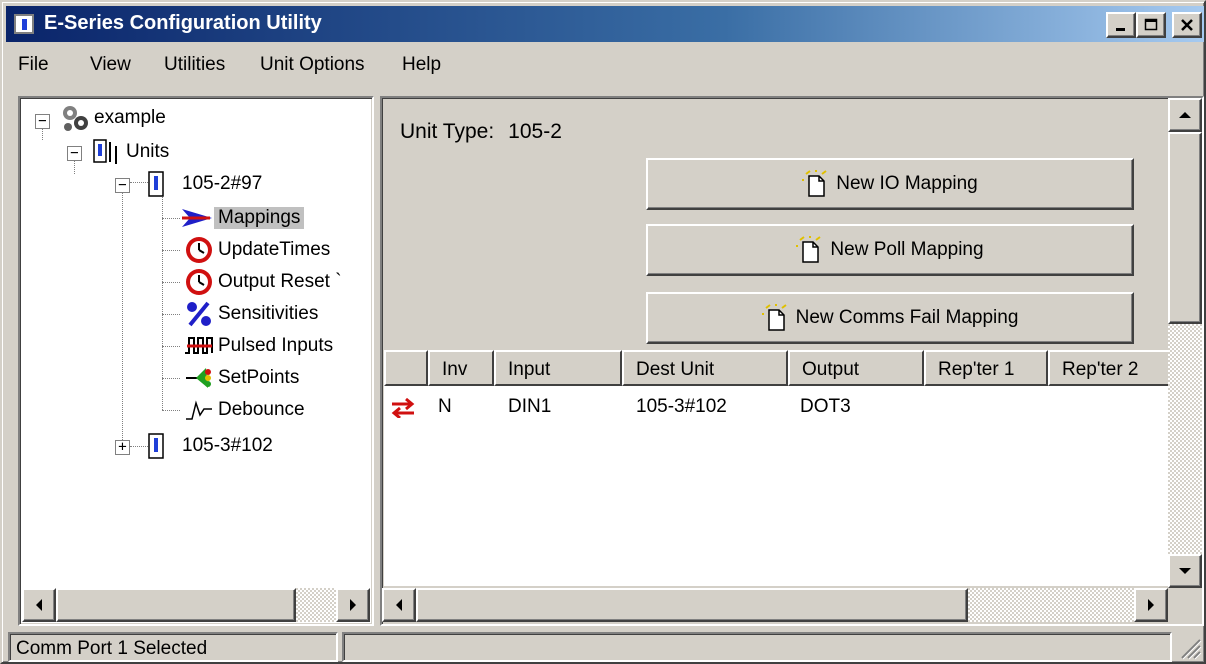  I want to click on status-secondary, so click(757, 647).